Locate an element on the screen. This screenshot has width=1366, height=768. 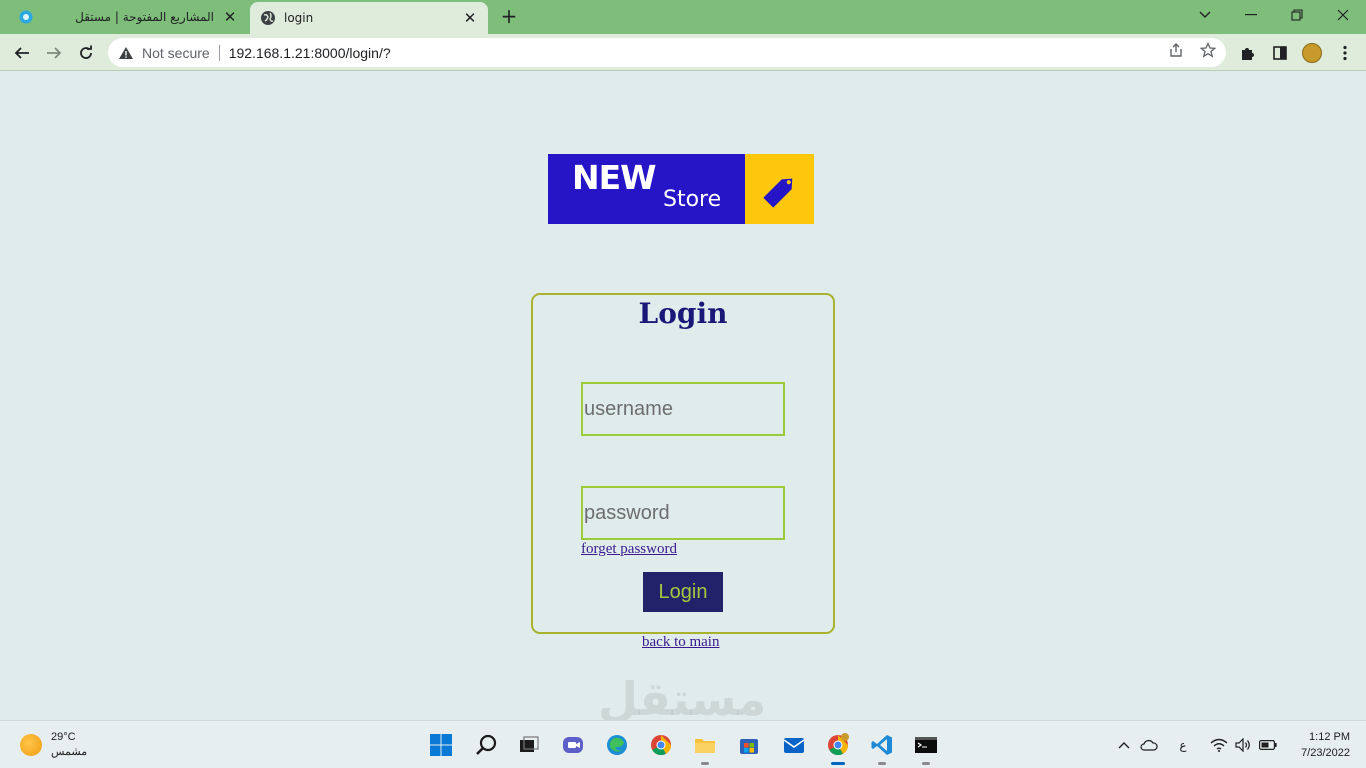
browser-tab-bar: المشاريع المفتوحة | مستقل ✕ login ✕ + is located at coordinates (683, 17).